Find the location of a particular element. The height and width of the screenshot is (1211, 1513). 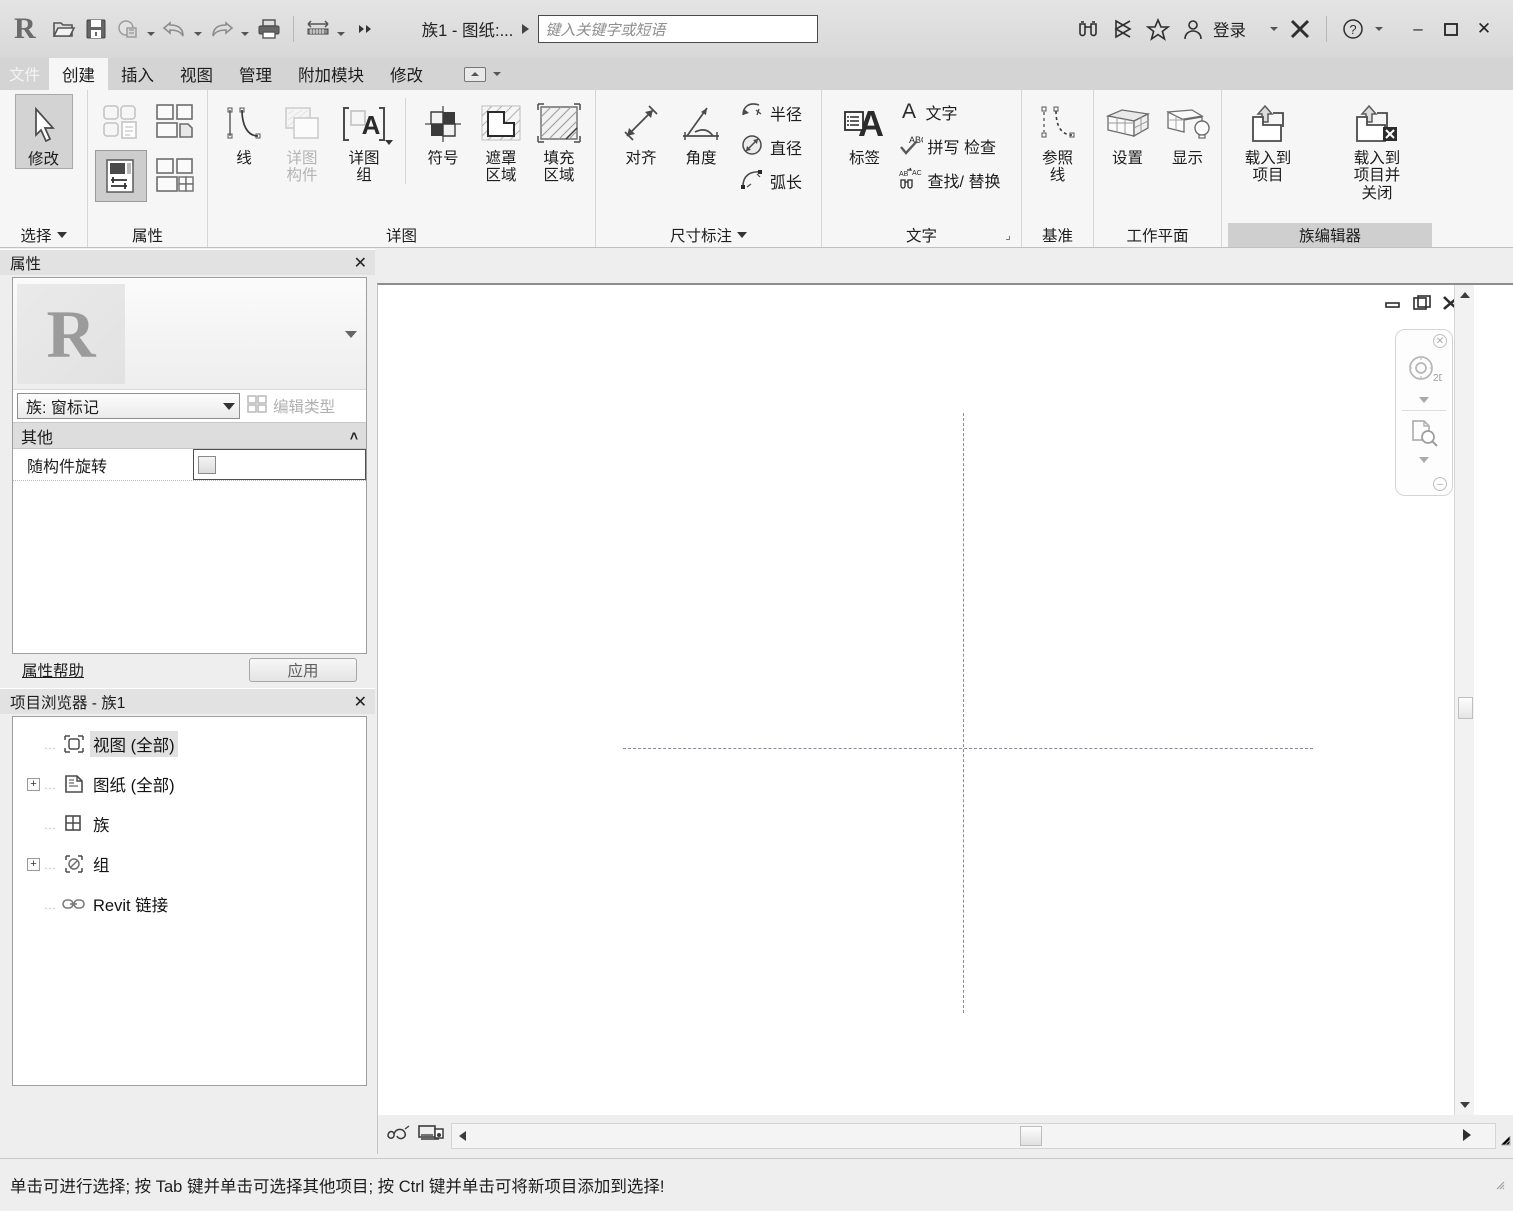

tree-item-revit-links: … Revit 链接 is located at coordinates (189, 904).